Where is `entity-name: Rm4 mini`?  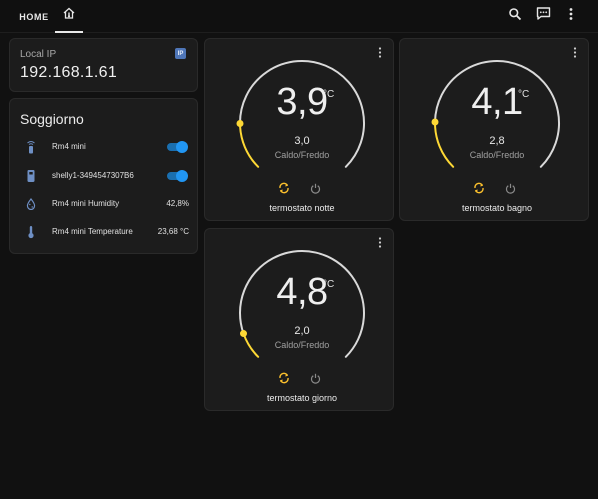
entity-name: Rm4 mini is located at coordinates (69, 146).